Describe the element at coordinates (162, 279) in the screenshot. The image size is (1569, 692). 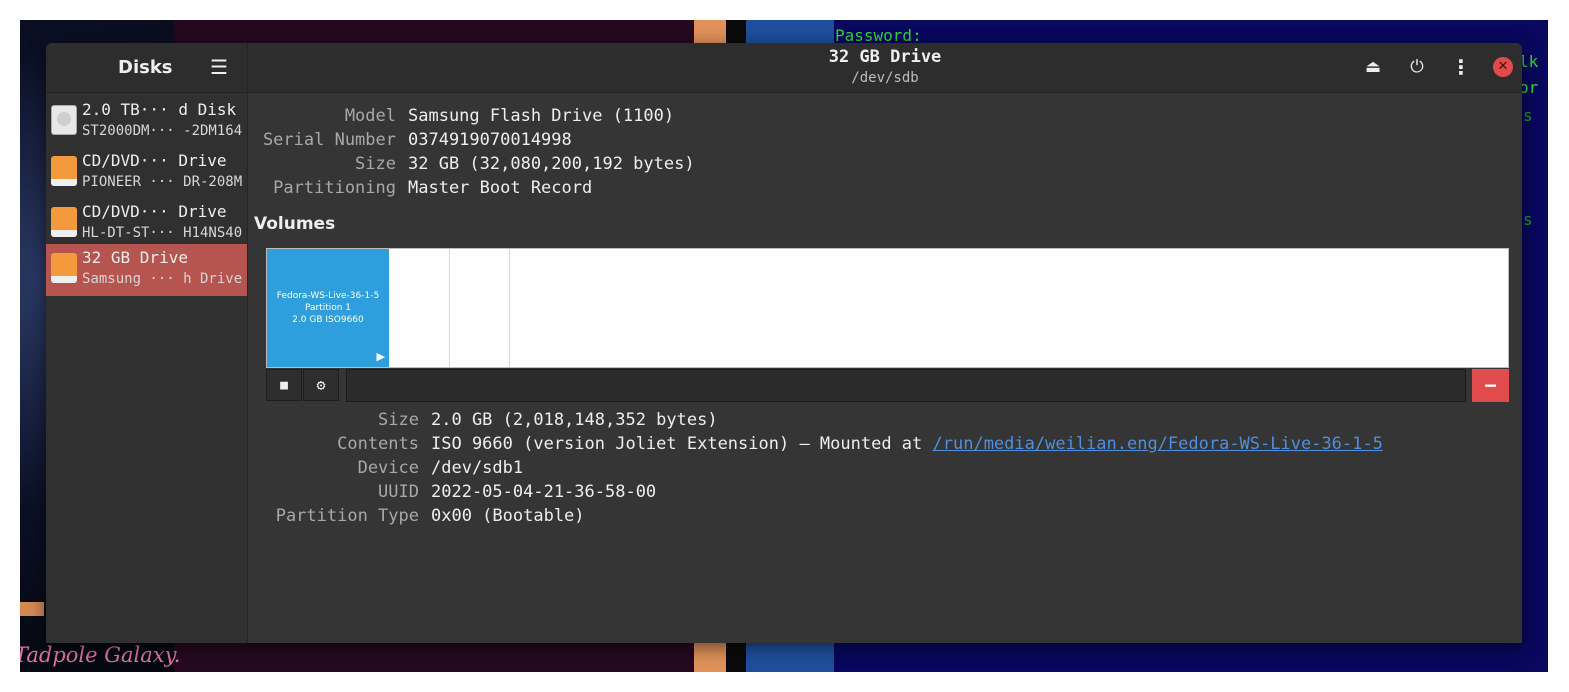
I see `drive-model: Samsung ··· h Drive` at that location.